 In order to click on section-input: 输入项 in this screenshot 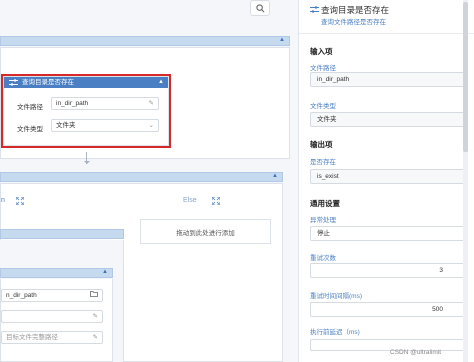, I will do `click(321, 51)`.